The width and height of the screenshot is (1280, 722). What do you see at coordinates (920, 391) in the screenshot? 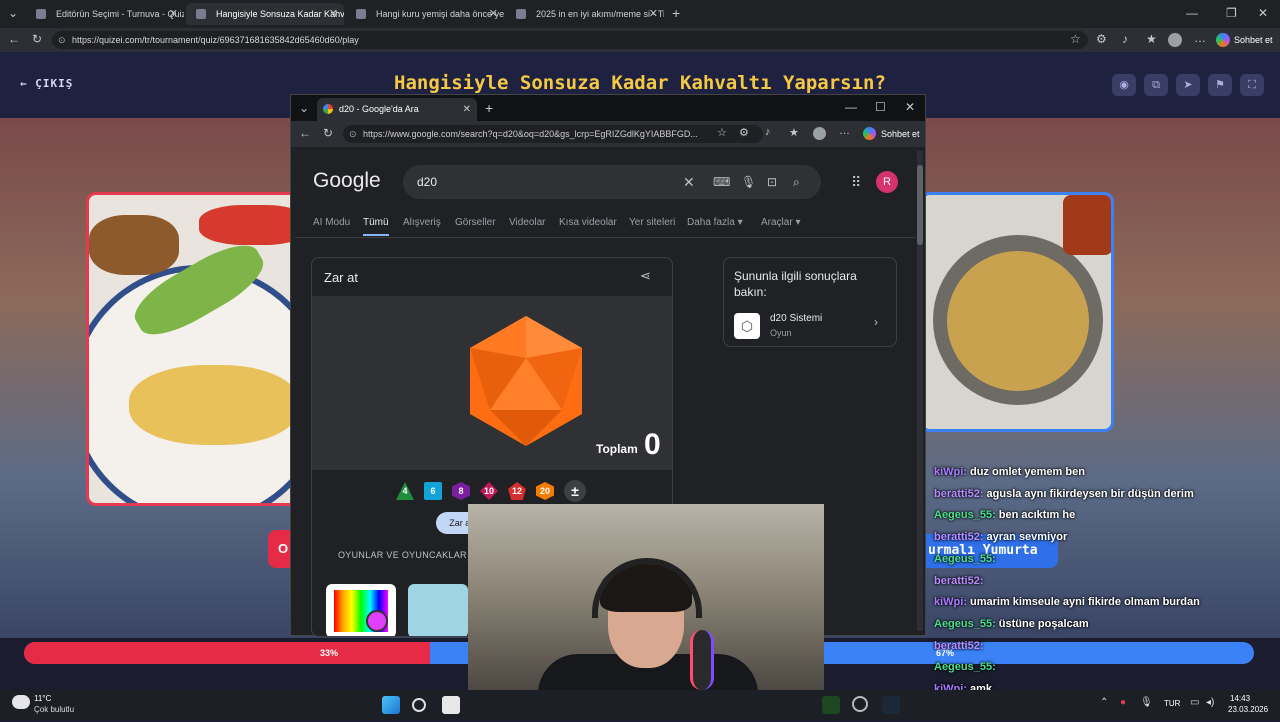
I see `scrollbar` at bounding box center [920, 391].